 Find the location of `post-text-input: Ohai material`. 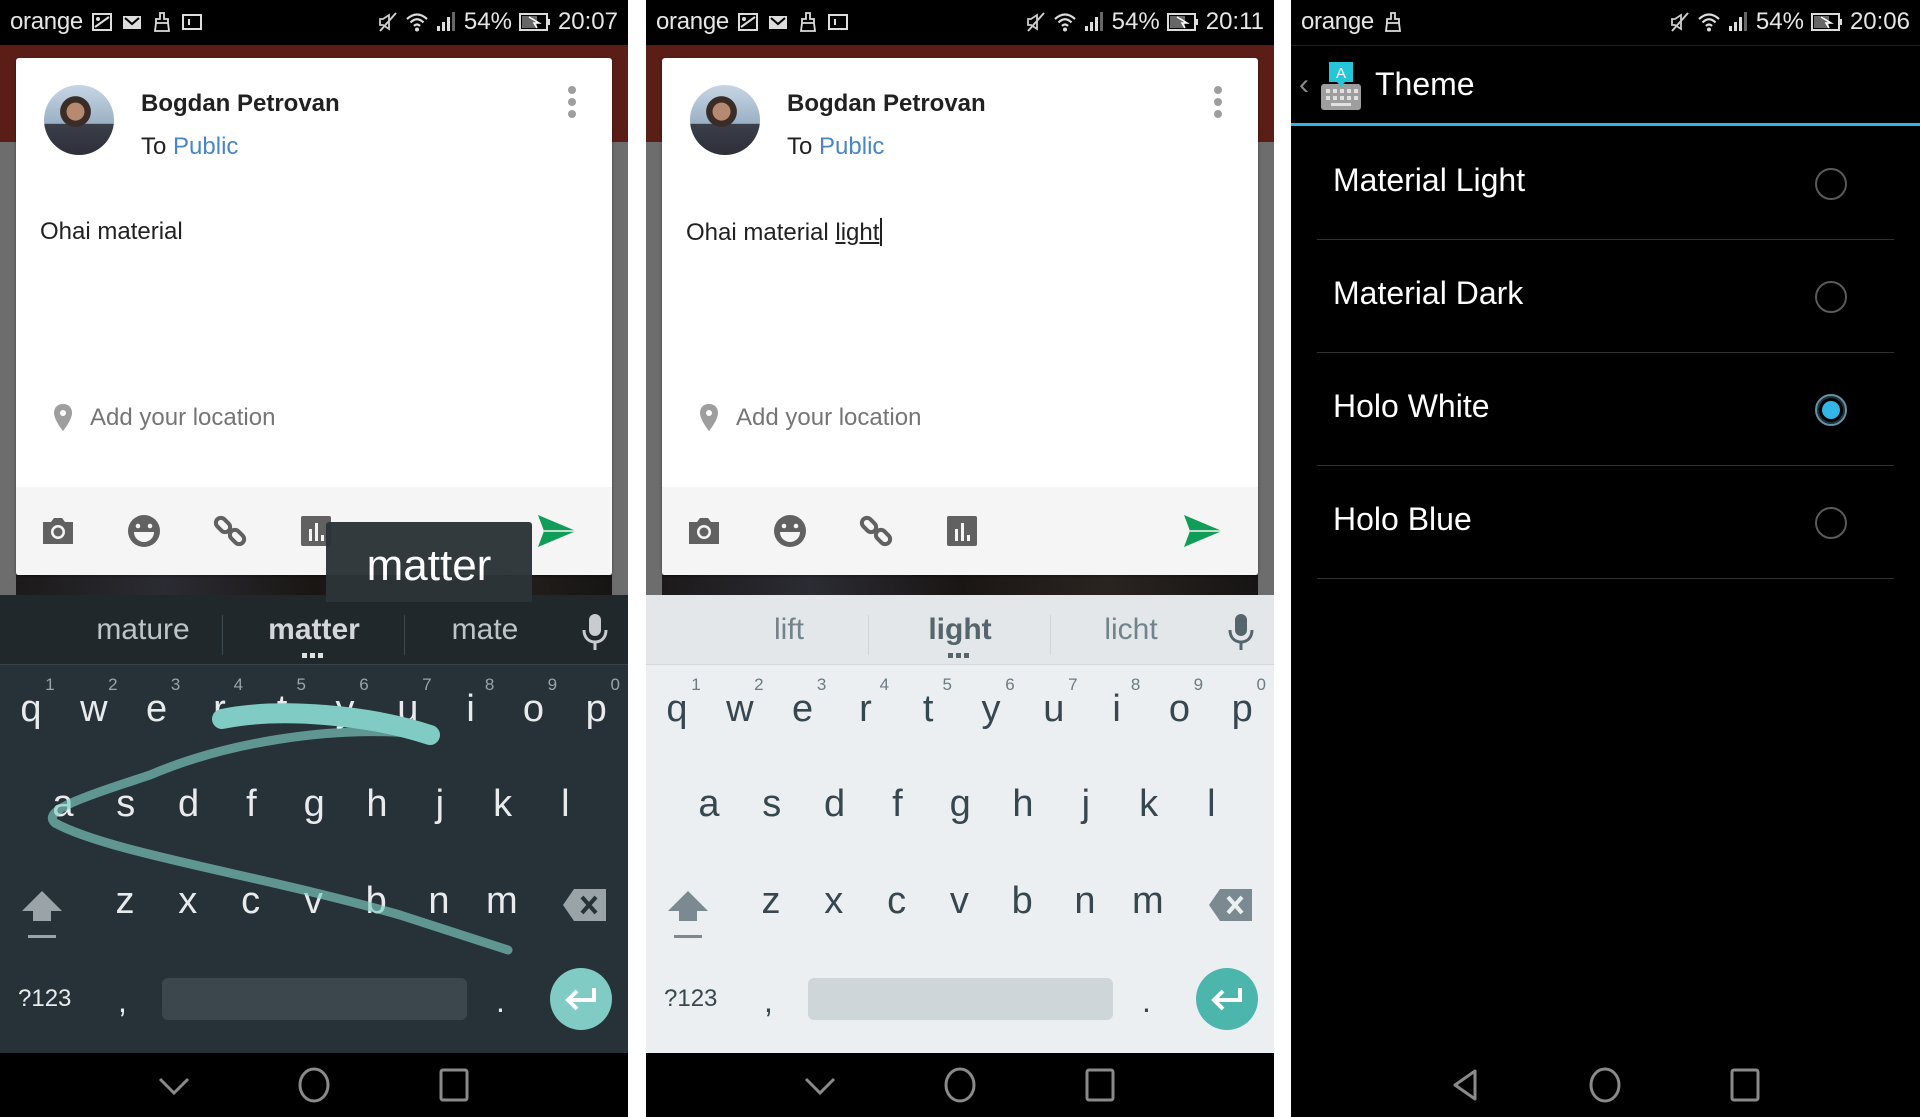

post-text-input: Ohai material is located at coordinates (111, 232).